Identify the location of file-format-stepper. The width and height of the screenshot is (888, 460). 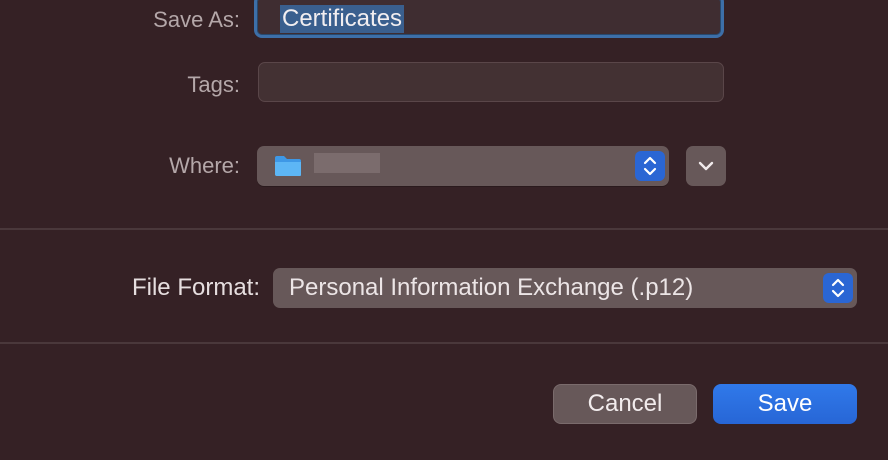
(838, 288).